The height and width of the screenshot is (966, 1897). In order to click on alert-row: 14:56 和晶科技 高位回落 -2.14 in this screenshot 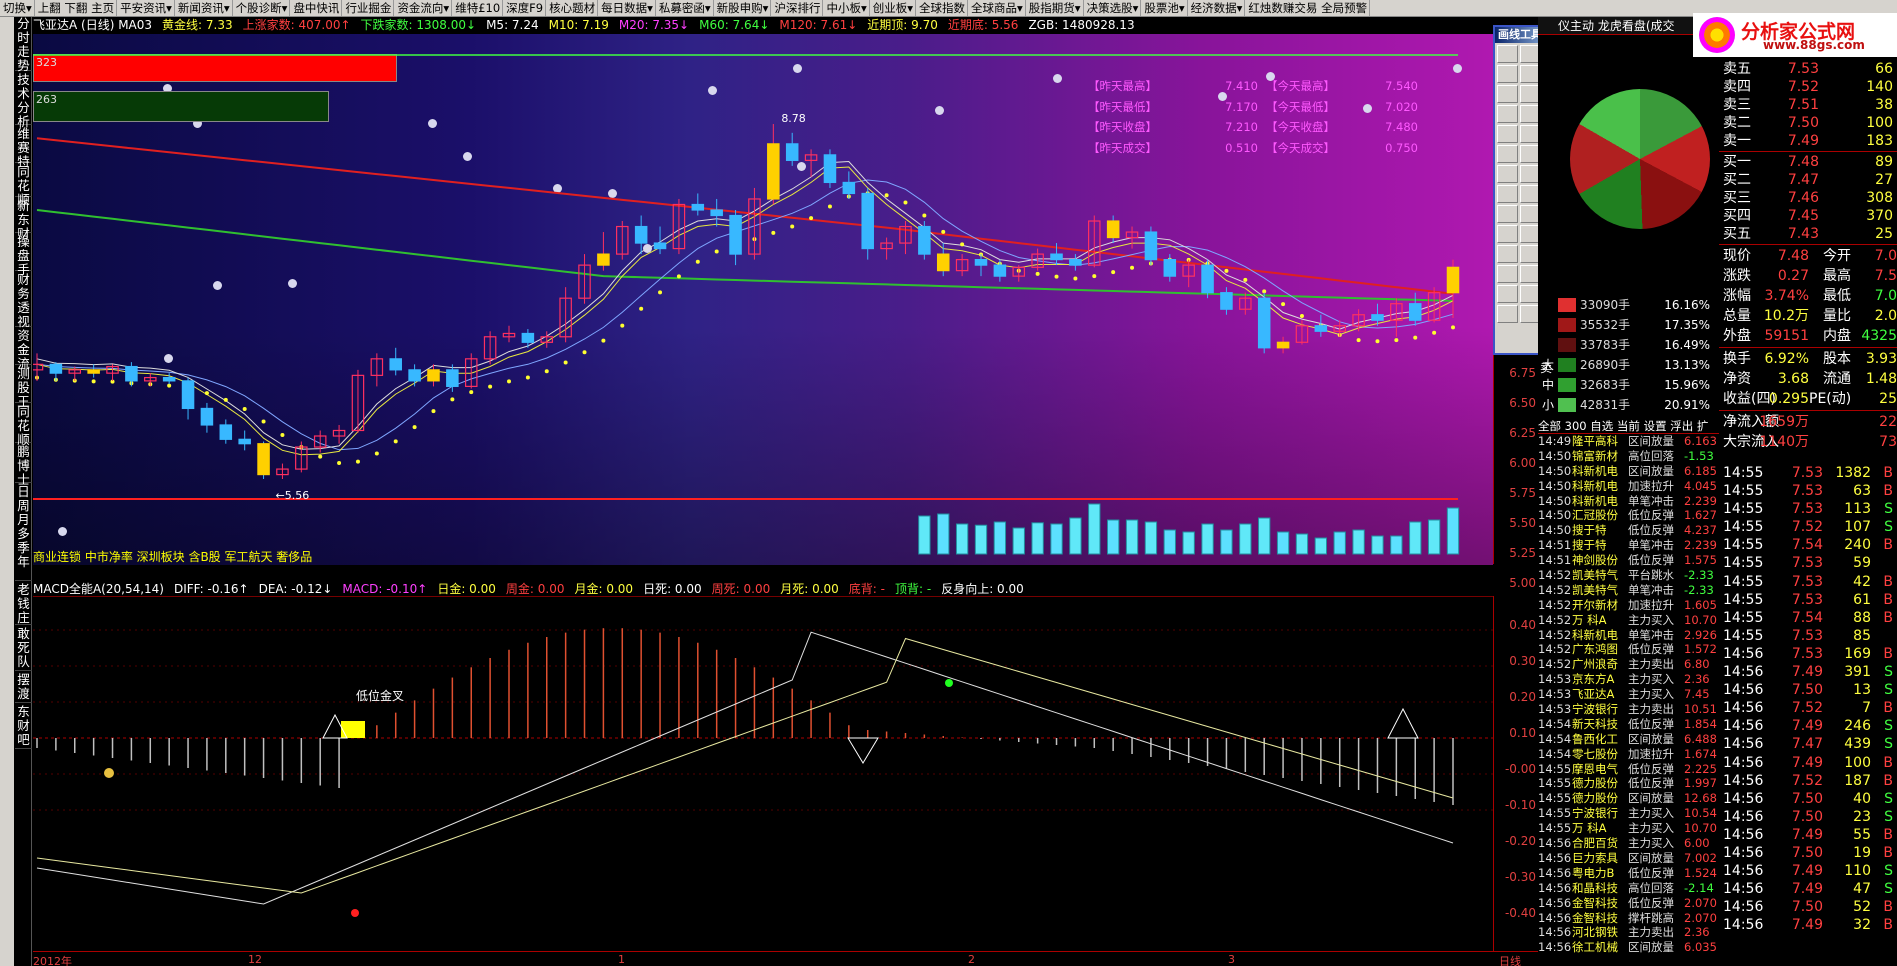, I will do `click(1628, 888)`.